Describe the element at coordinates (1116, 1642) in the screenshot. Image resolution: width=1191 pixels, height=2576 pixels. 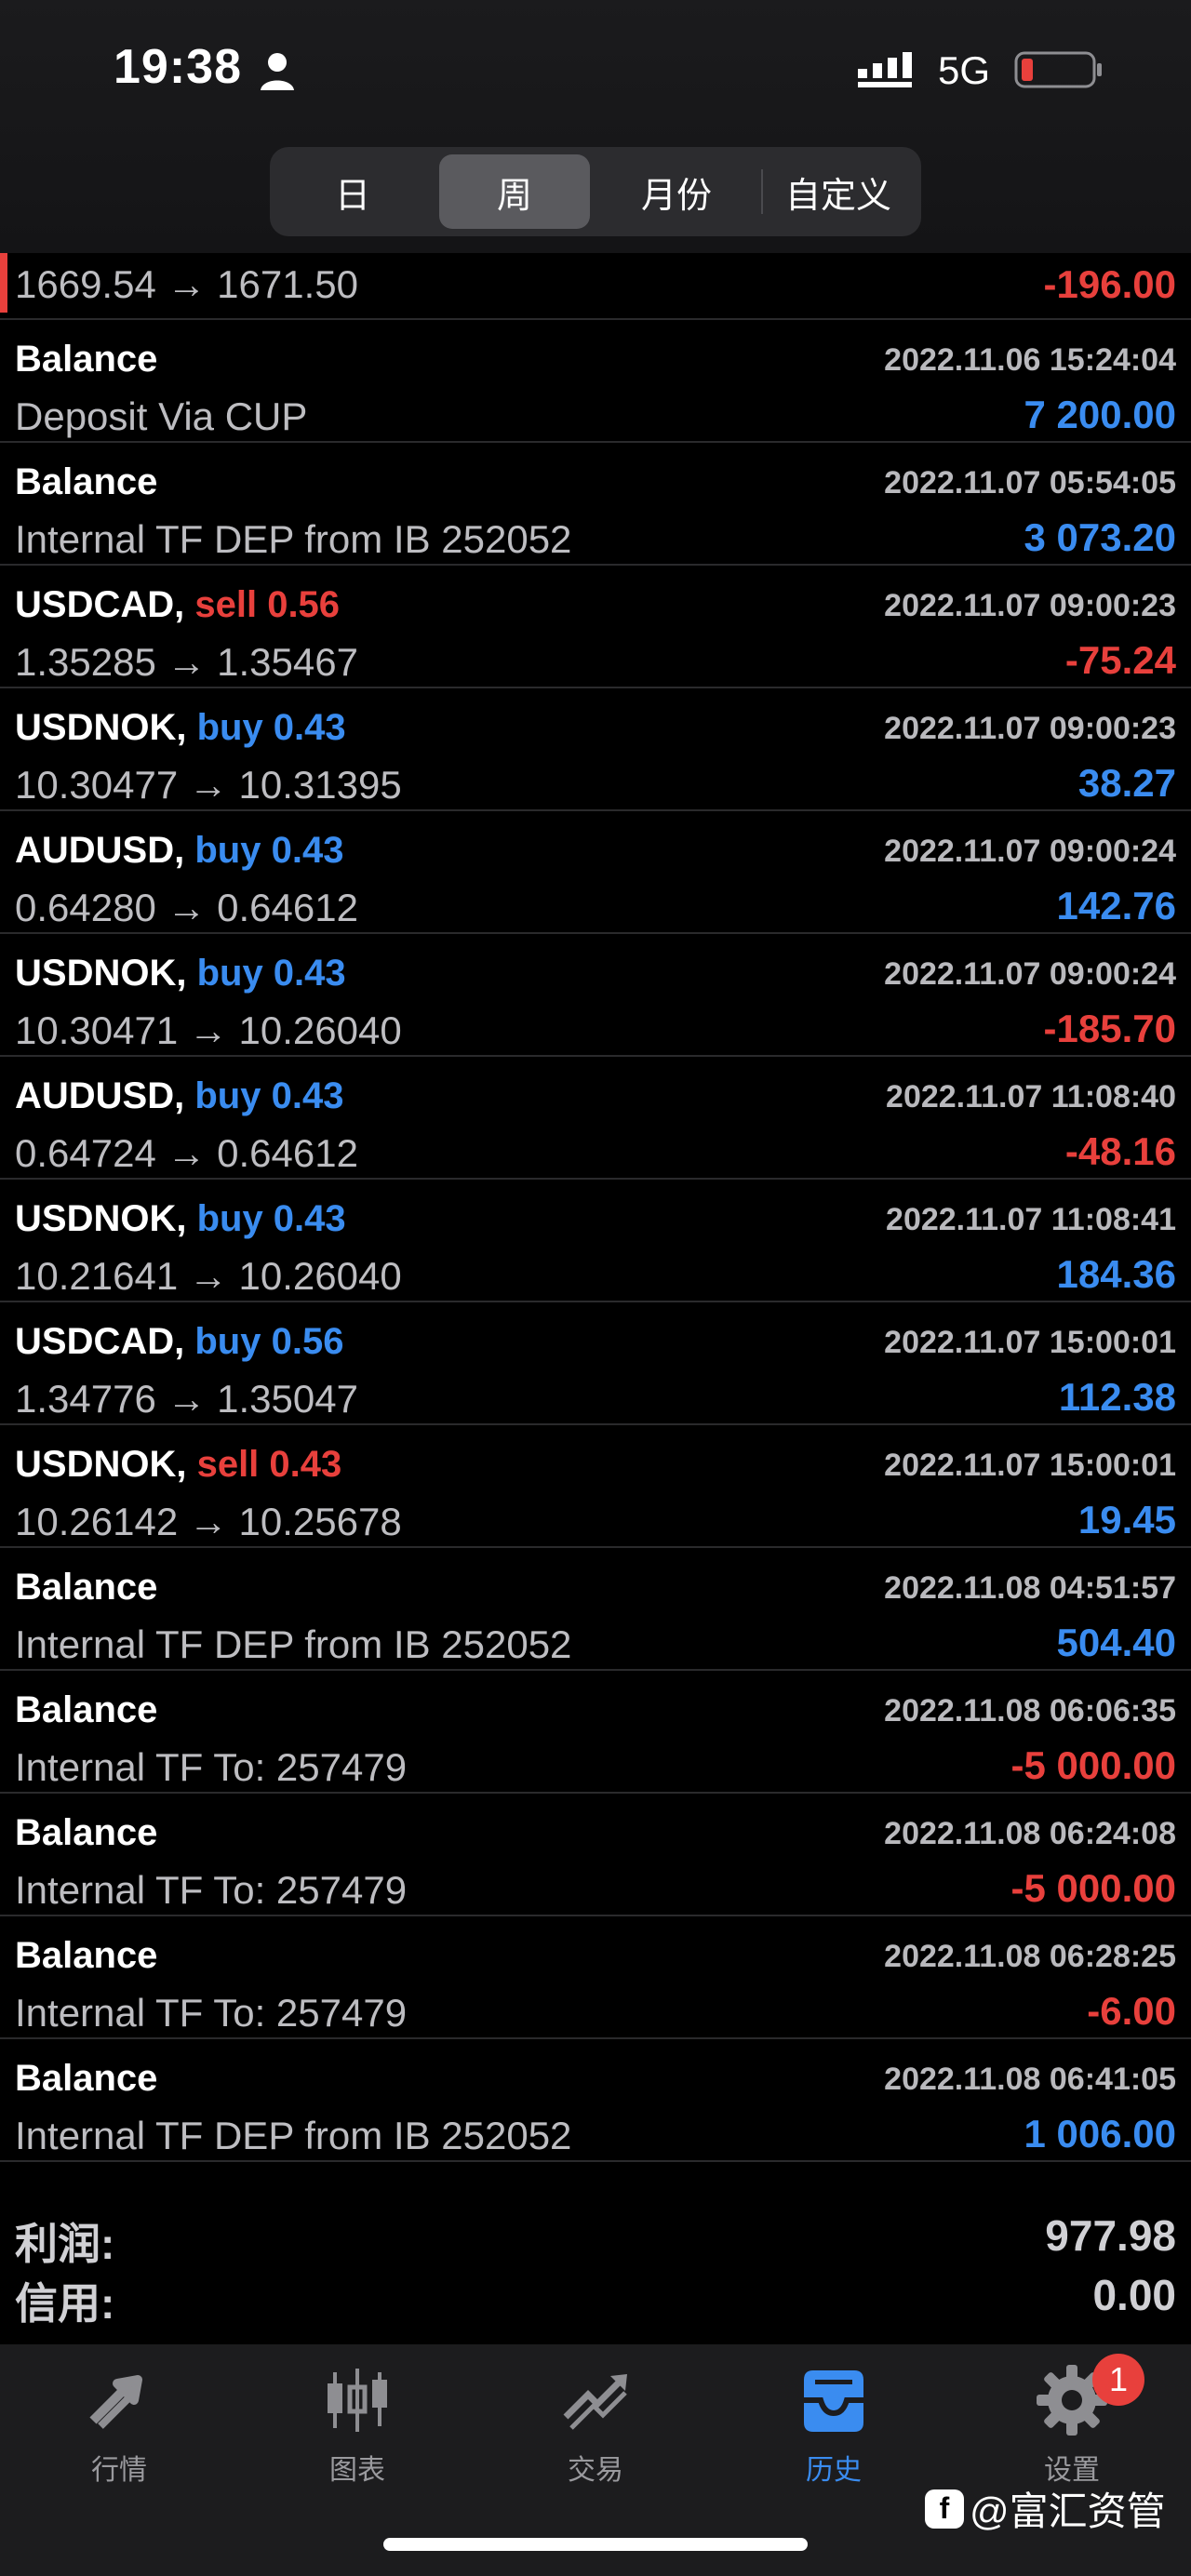
I see `row-amount: 504.40` at that location.